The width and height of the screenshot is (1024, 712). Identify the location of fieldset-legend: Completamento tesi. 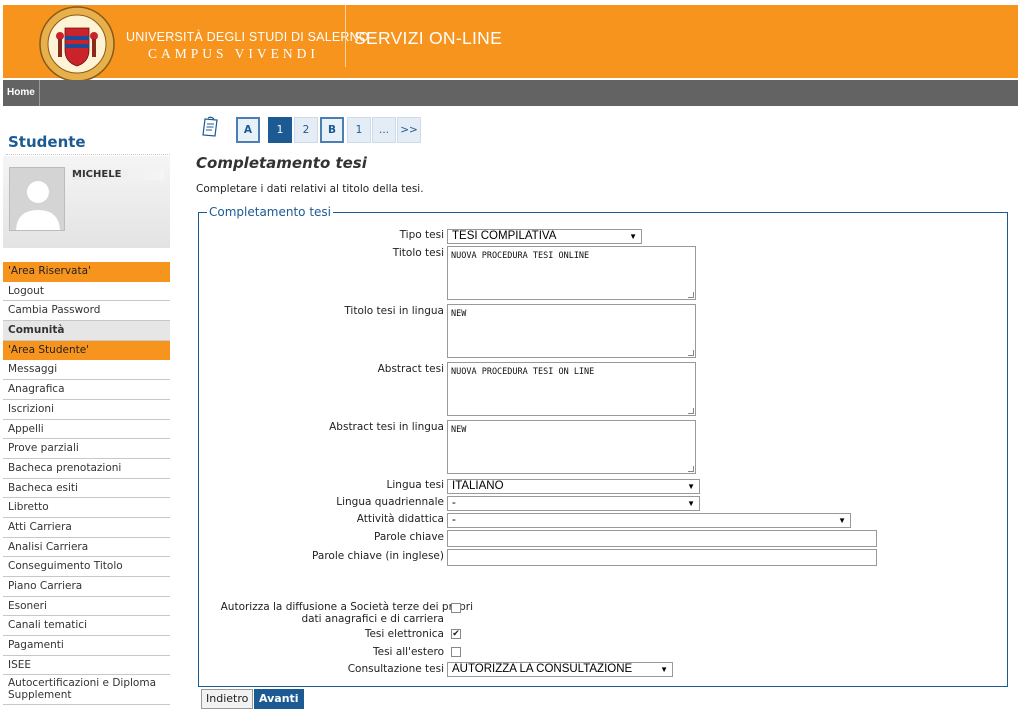
(270, 212).